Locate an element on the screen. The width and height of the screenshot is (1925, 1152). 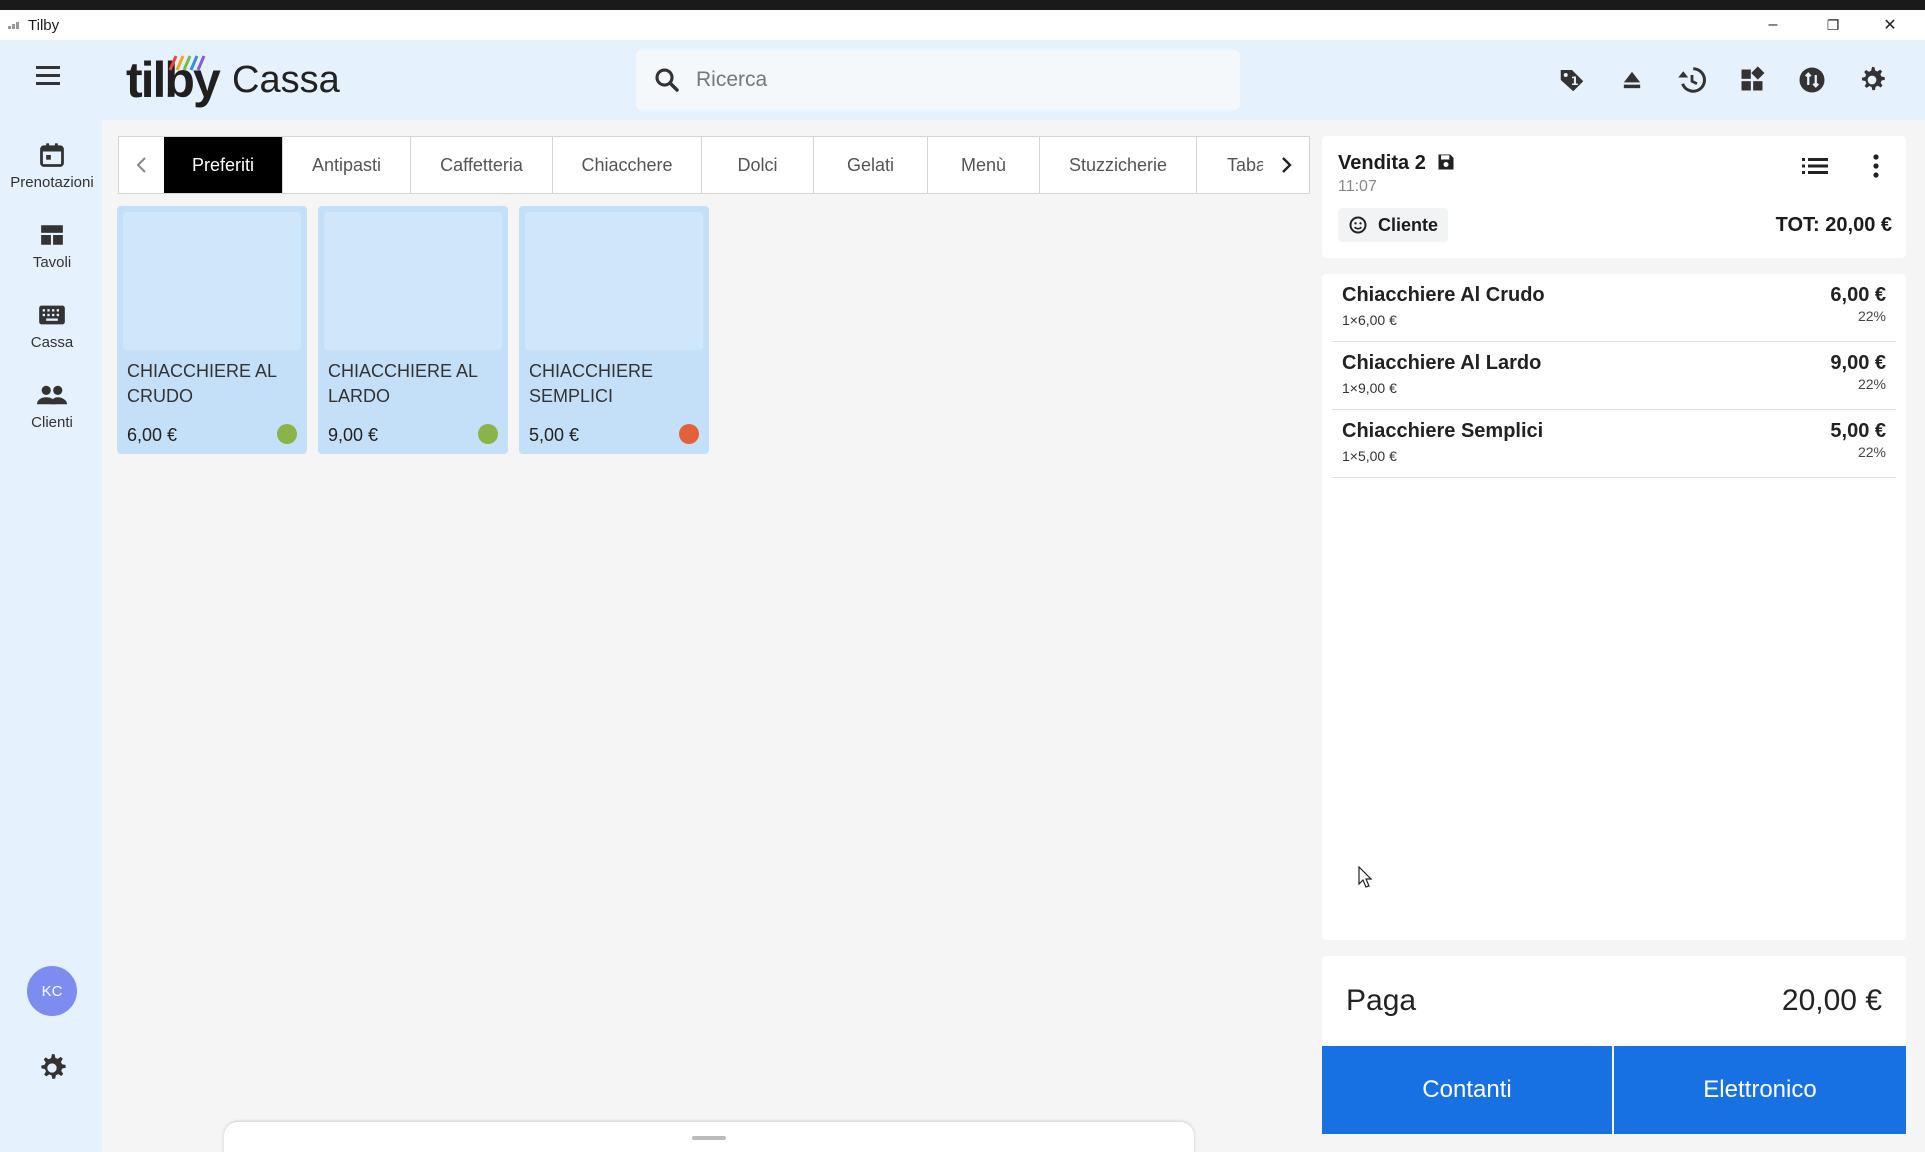
pay-amount: 20,00 € is located at coordinates (1831, 1000).